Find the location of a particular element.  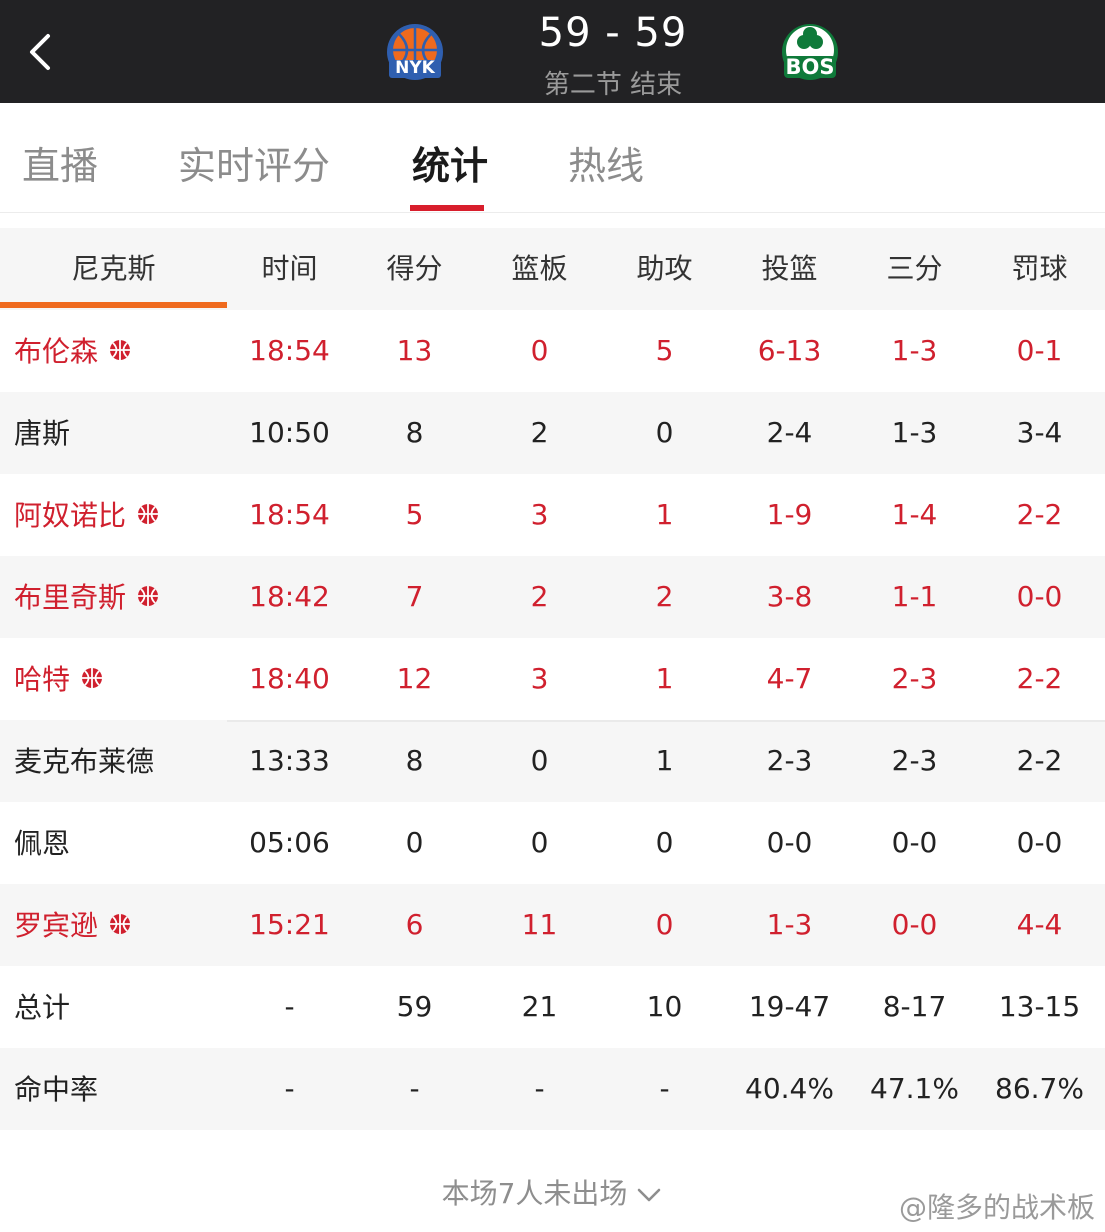

stat-cell: 59 is located at coordinates (414, 1006).